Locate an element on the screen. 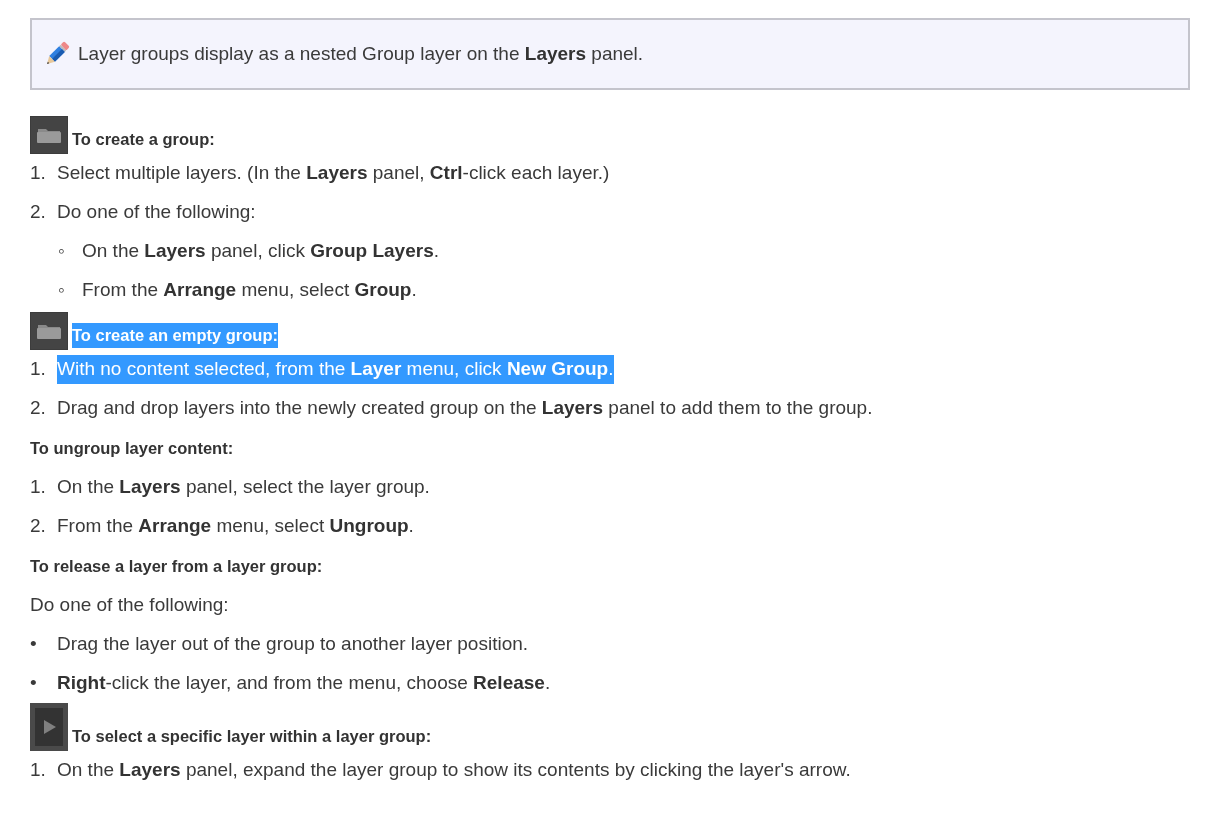 The height and width of the screenshot is (824, 1226). note-text: Layer groups display as a nested Group layer on the Layers panel. is located at coordinates (361, 53).